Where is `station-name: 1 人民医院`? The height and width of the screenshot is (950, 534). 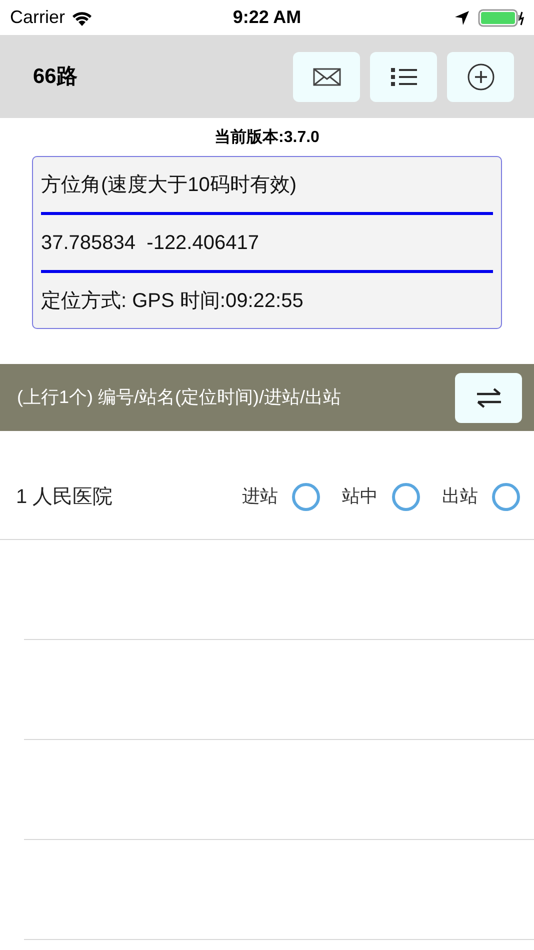 station-name: 1 人民医院 is located at coordinates (65, 497).